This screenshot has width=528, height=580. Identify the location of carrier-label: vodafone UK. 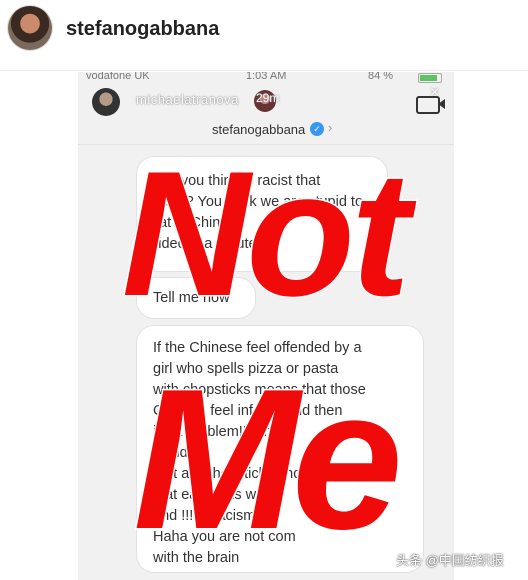
(118, 77).